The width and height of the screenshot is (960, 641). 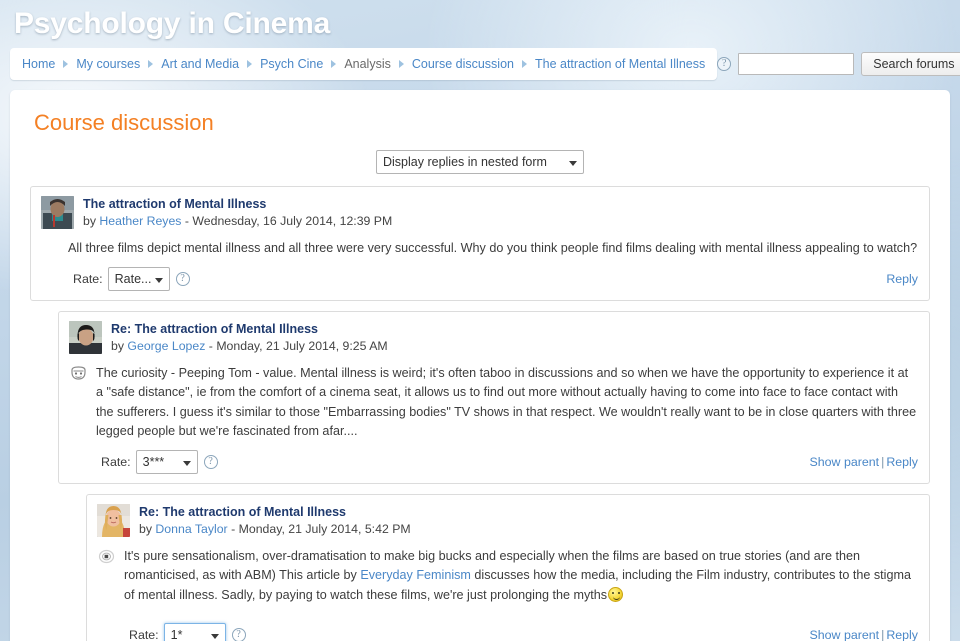 What do you see at coordinates (724, 64) in the screenshot?
I see `search-help-icon: ?` at bounding box center [724, 64].